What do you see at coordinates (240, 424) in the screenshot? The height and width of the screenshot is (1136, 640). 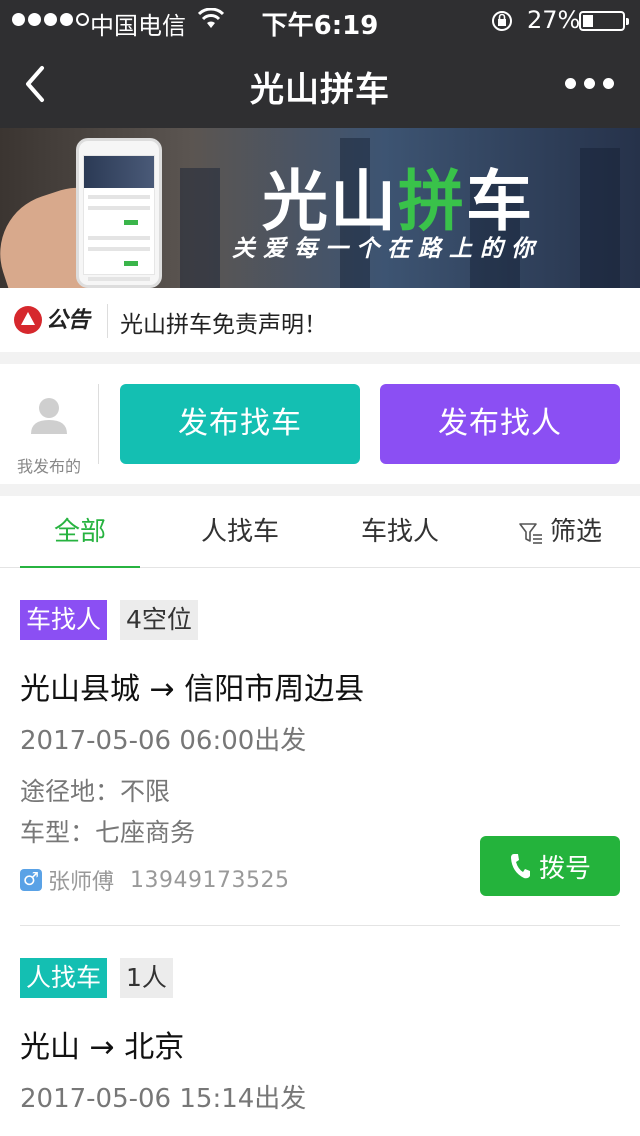 I see `post-find-car-button: 发布找车` at bounding box center [240, 424].